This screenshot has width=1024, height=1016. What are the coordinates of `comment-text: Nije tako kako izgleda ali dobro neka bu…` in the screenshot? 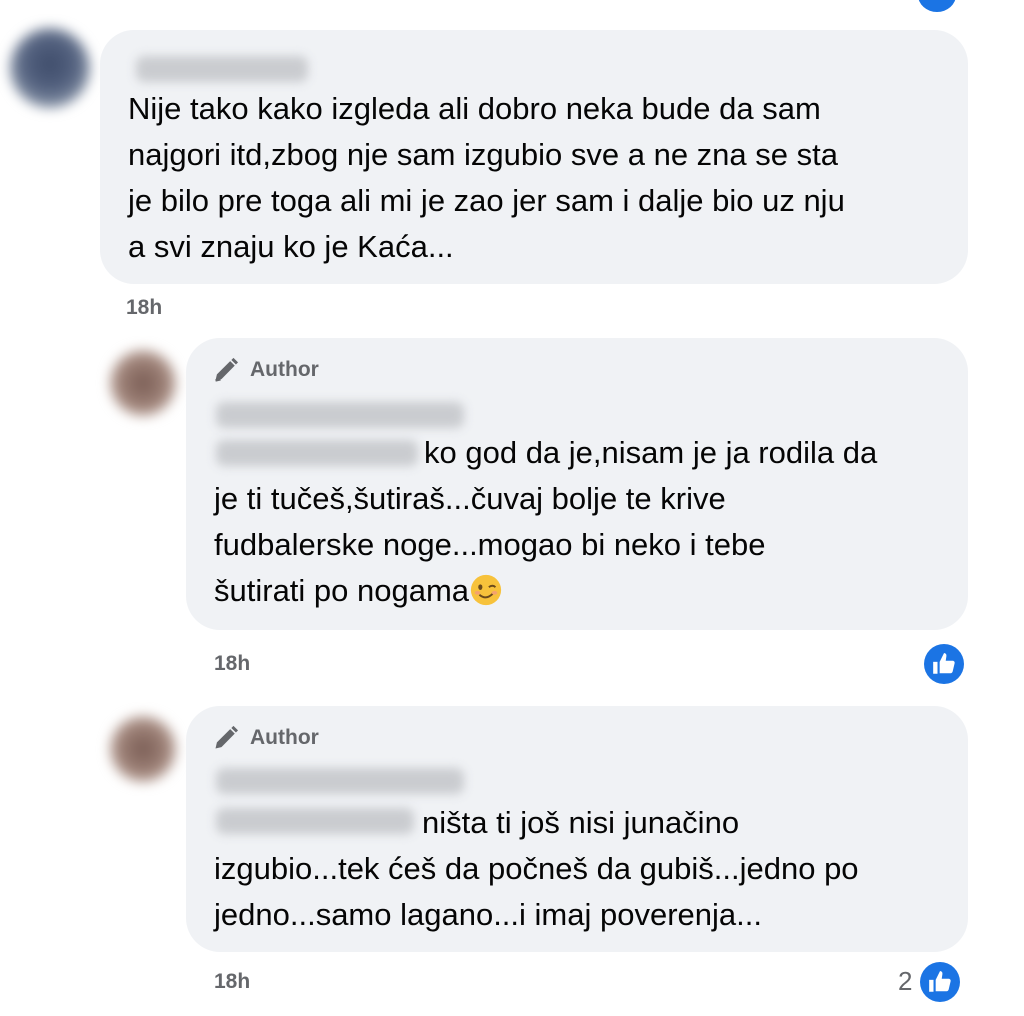 It's located at (486, 177).